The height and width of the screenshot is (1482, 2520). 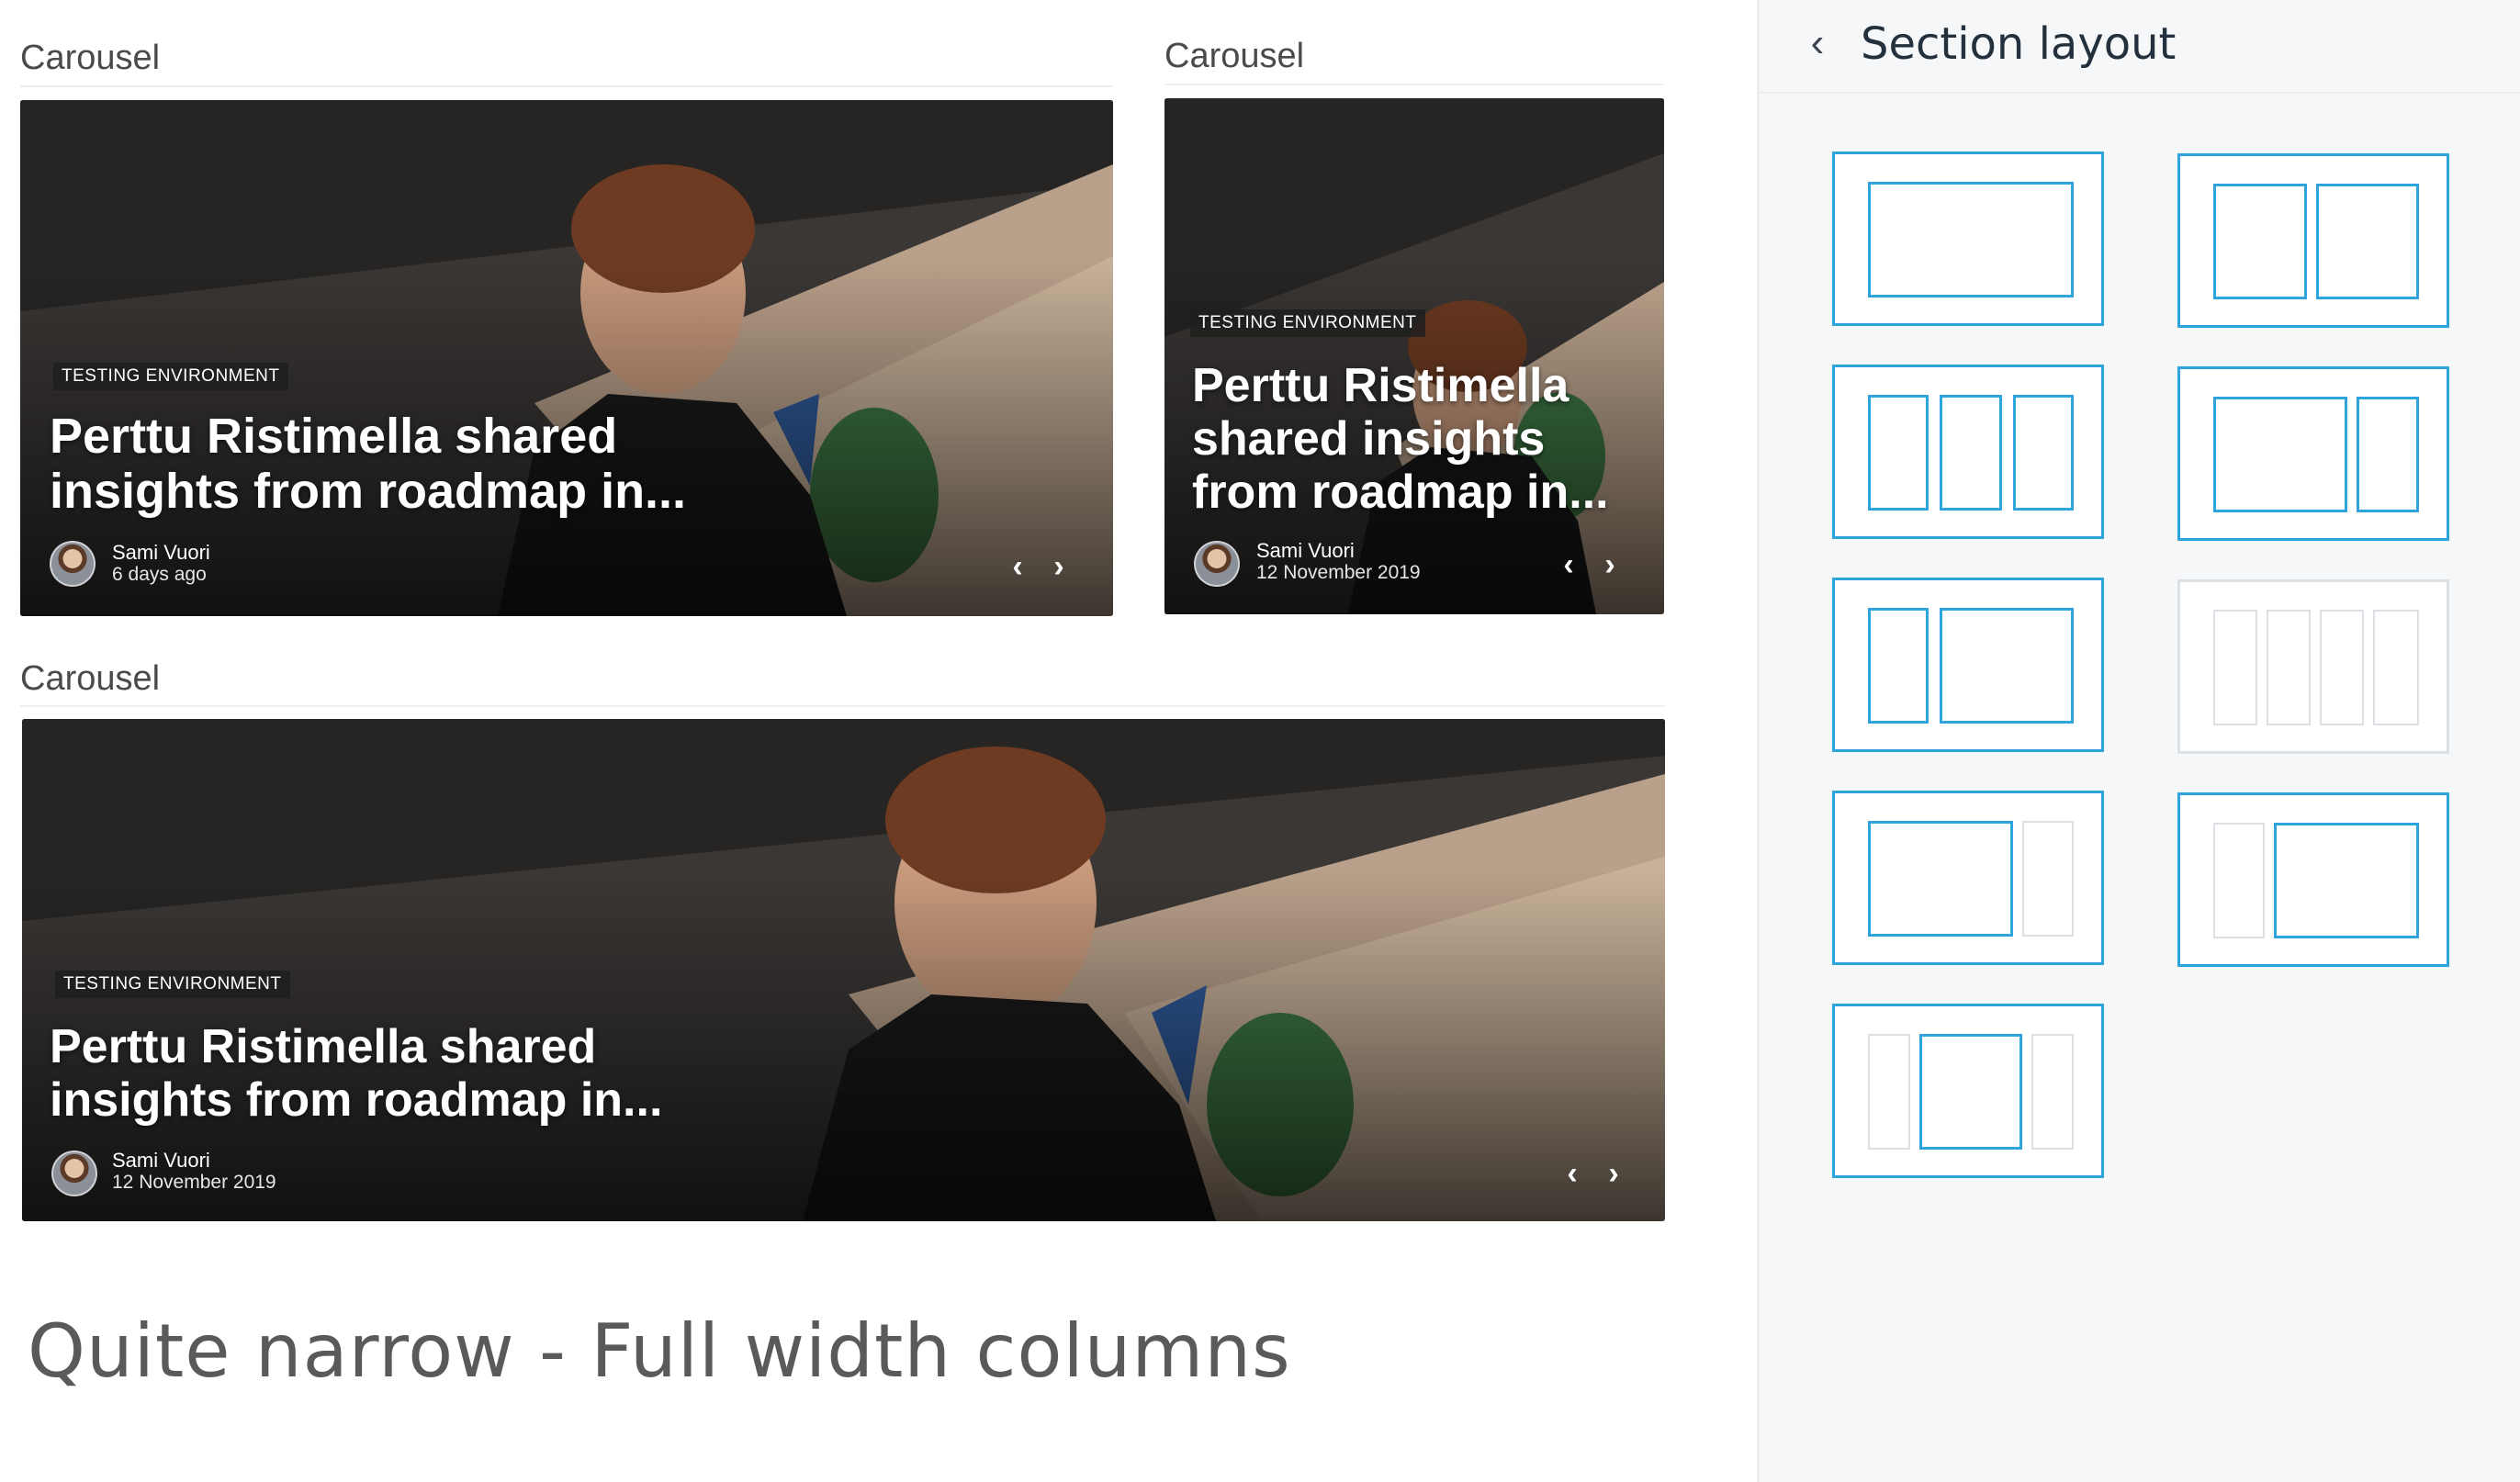 I want to click on panel-title: Section layout, so click(x=2019, y=44).